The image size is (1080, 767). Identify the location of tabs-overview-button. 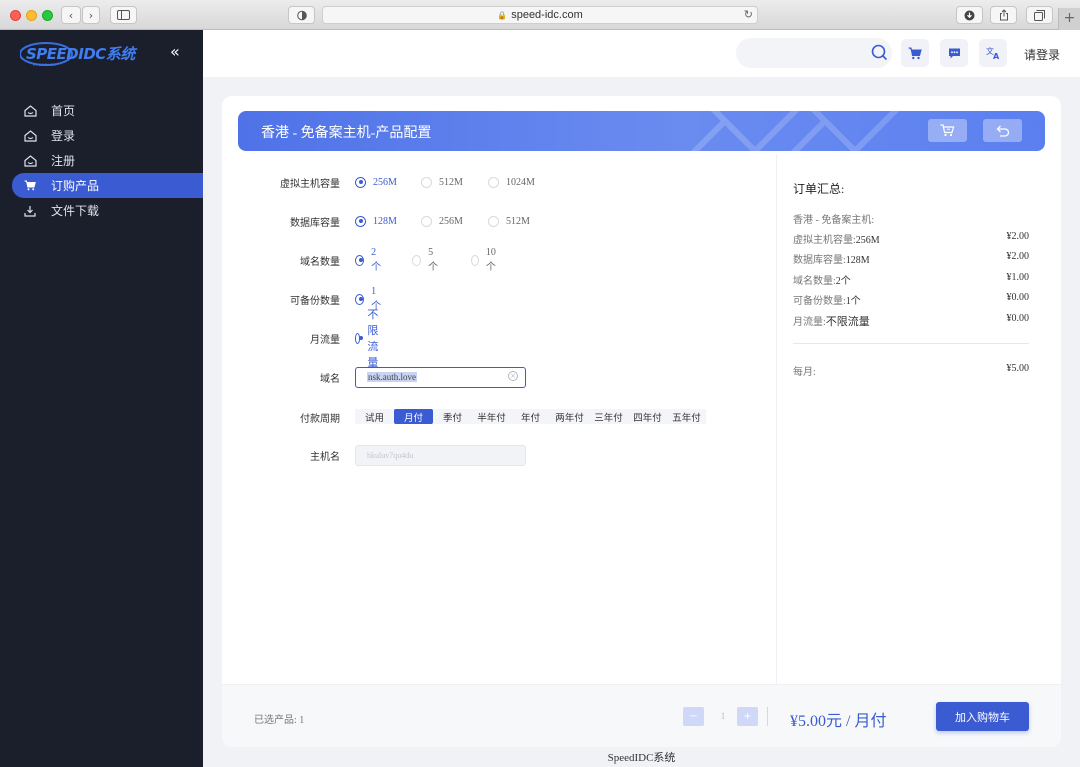
(1039, 15).